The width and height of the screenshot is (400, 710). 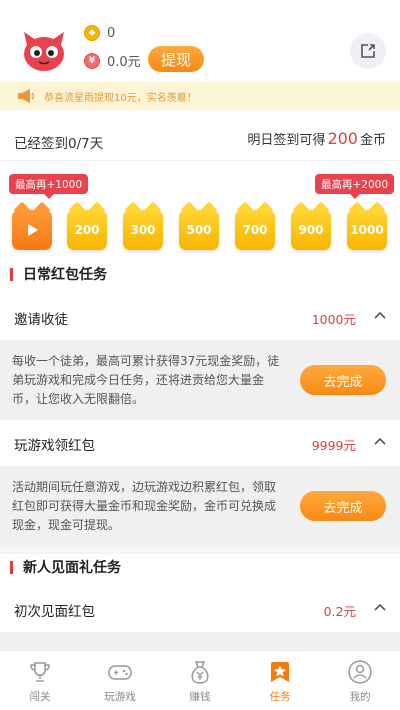 What do you see at coordinates (49, 186) in the screenshot?
I see `bonus-badge-left: 最高再+1000` at bounding box center [49, 186].